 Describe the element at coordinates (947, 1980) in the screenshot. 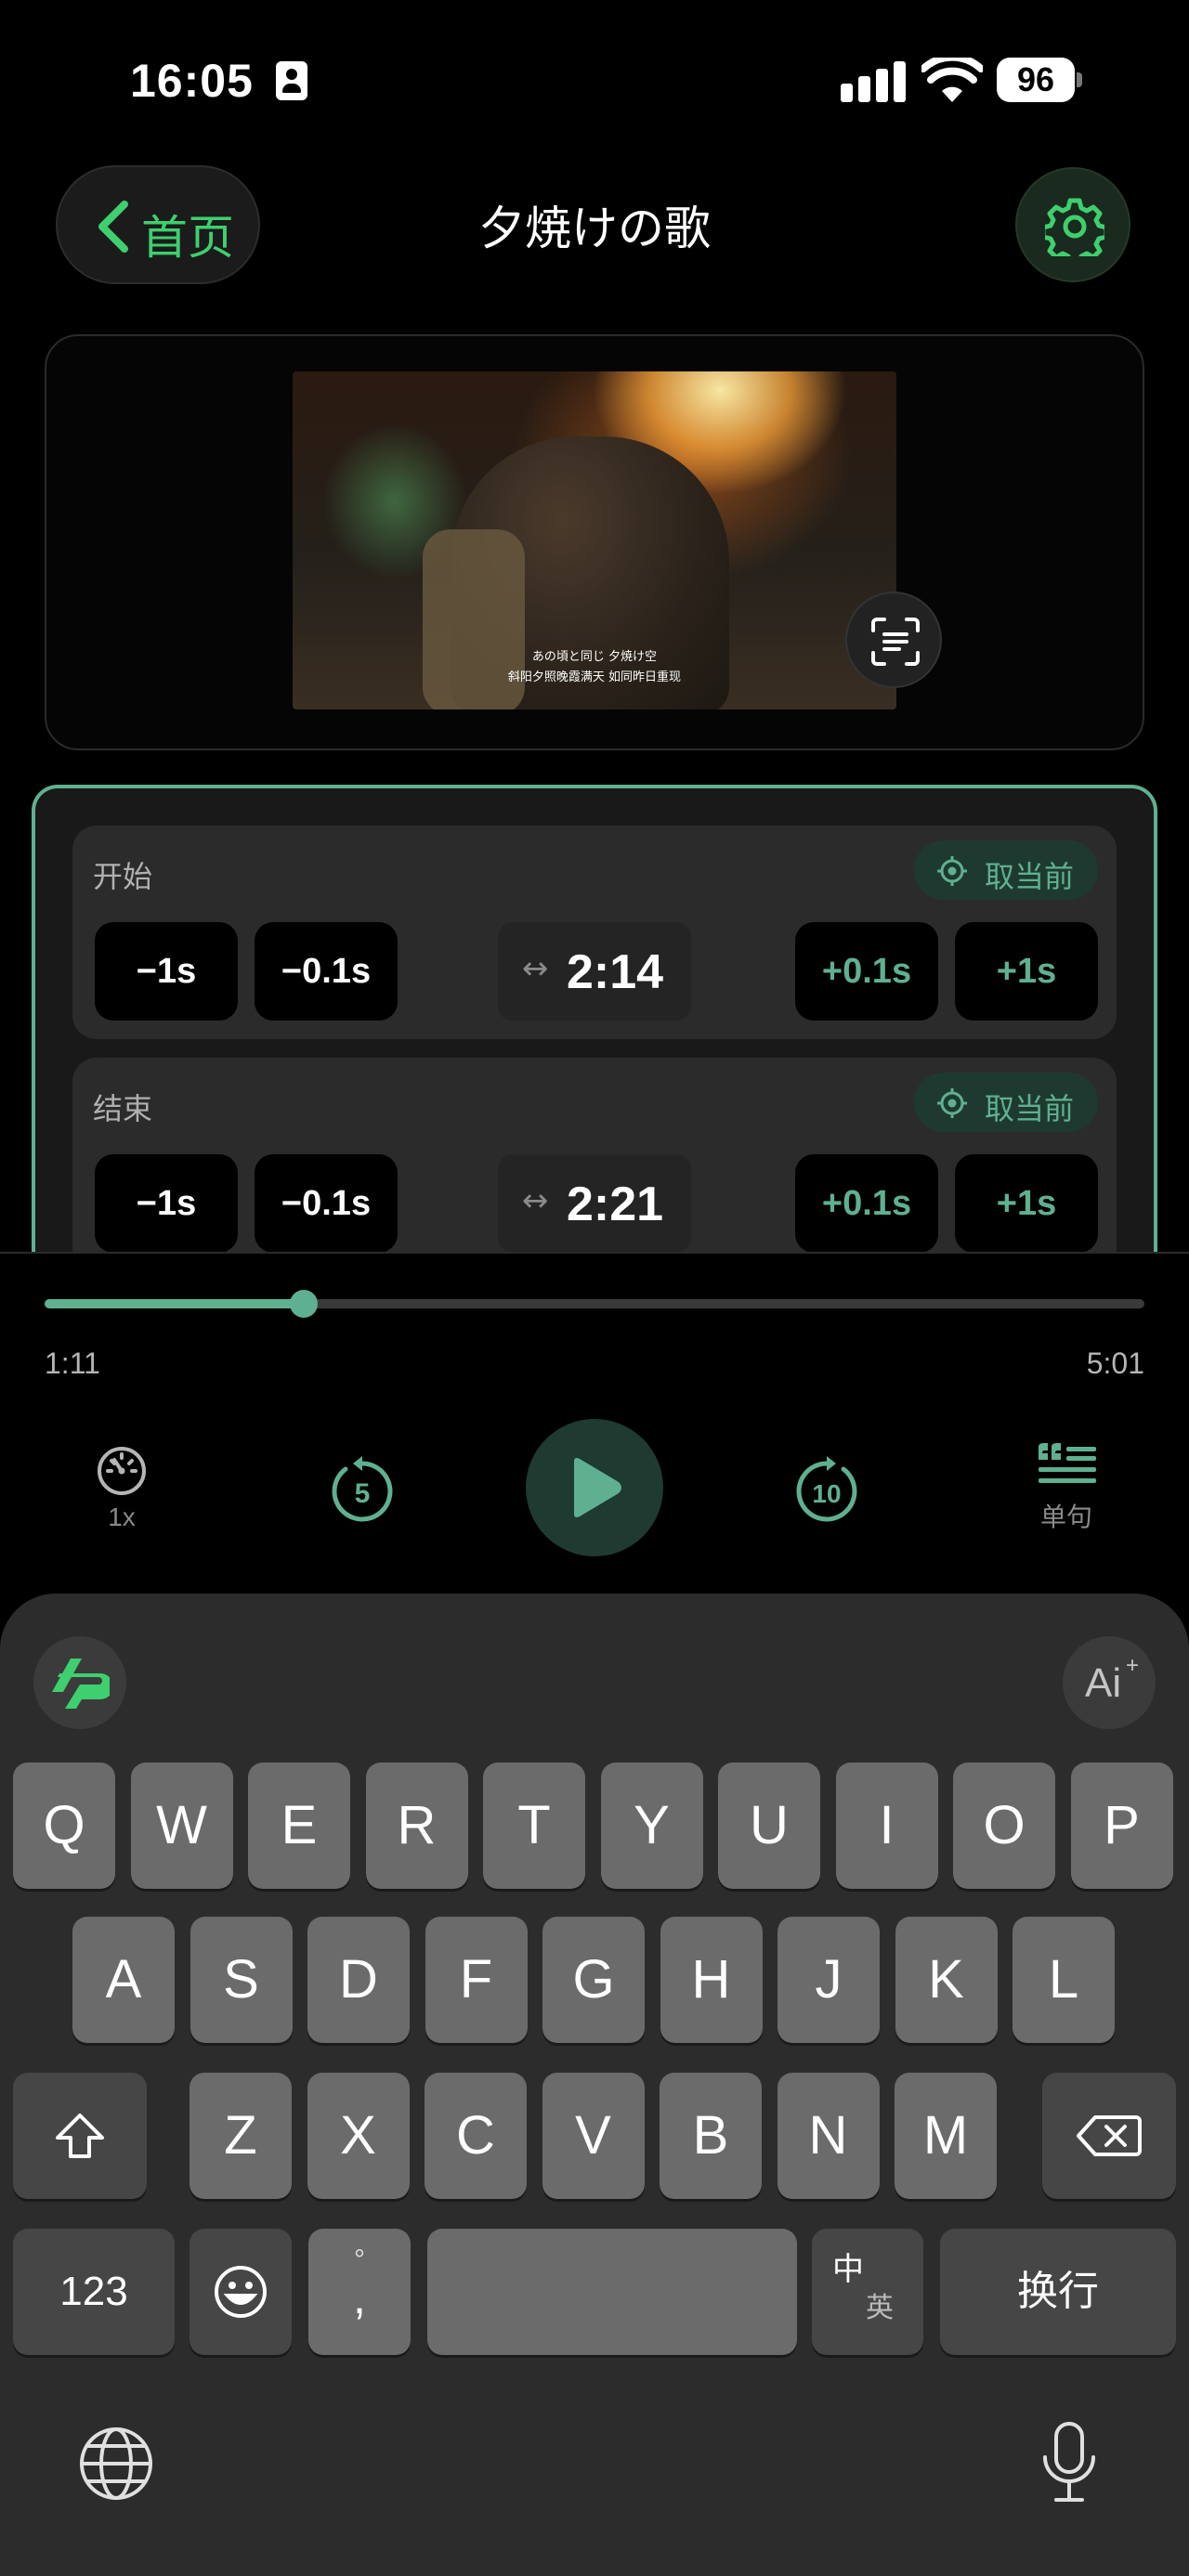

I see `key-k: K` at that location.